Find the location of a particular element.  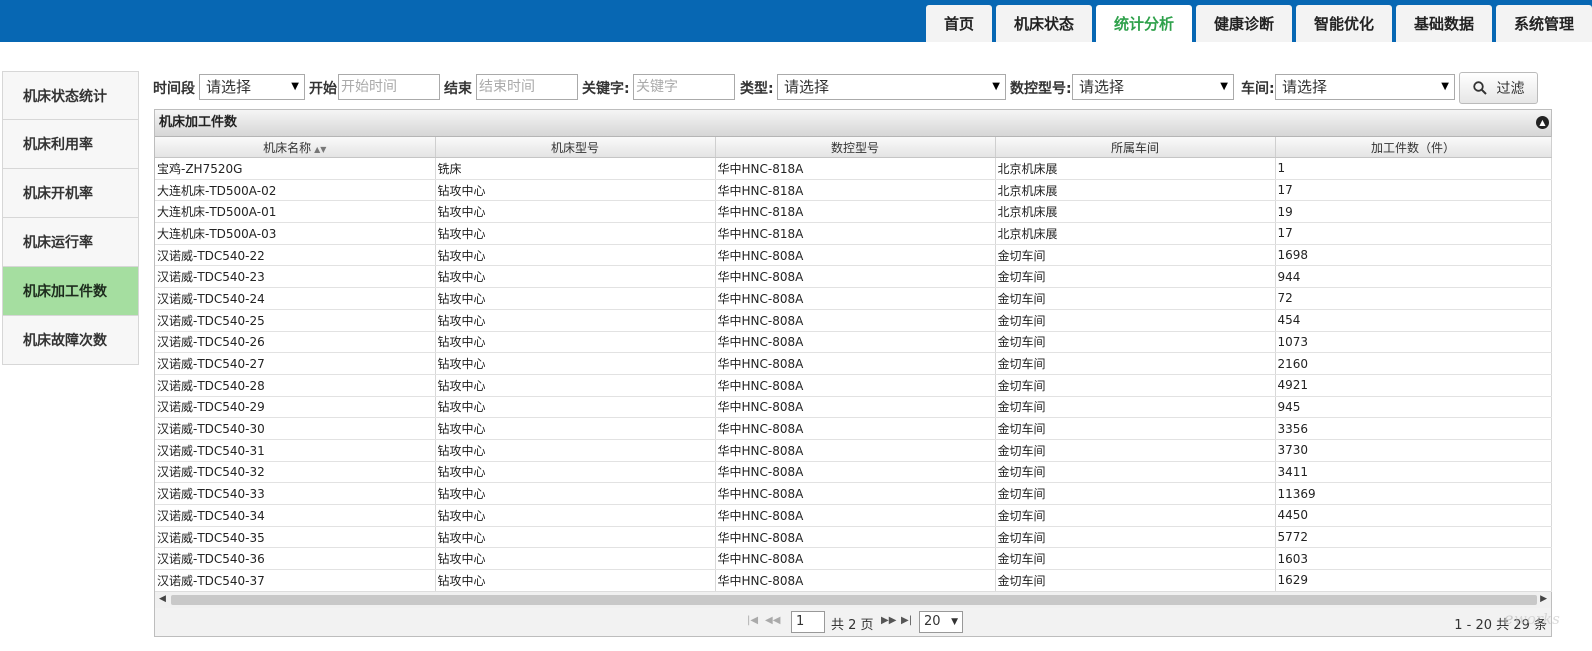

end-time-input is located at coordinates (527, 87).